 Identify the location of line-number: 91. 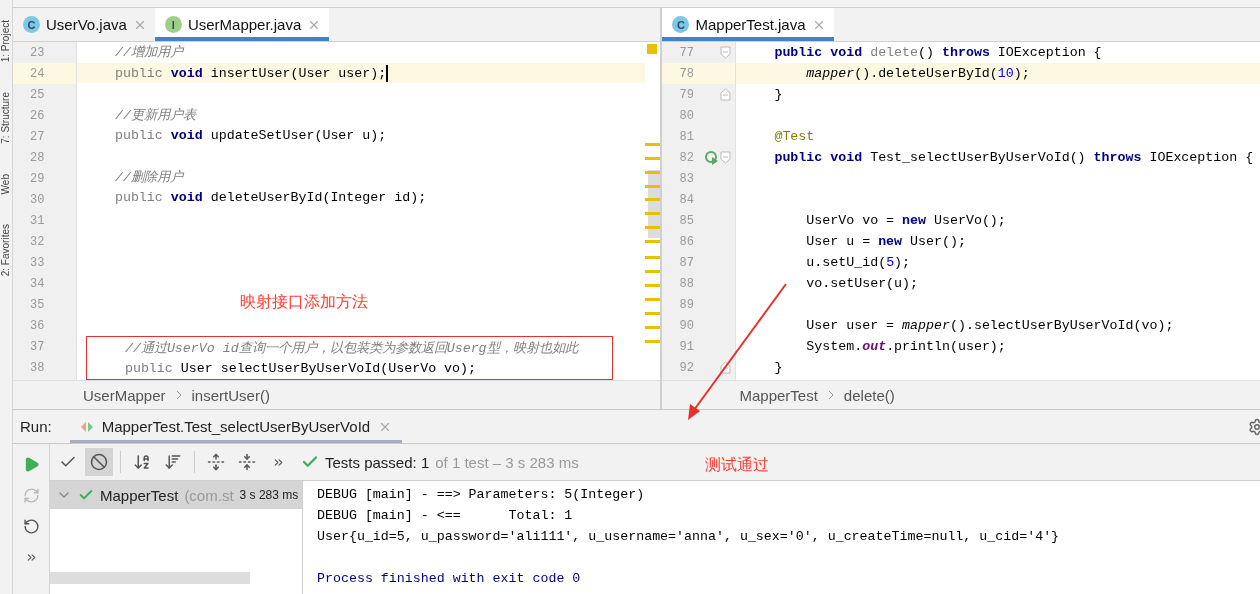
(687, 346).